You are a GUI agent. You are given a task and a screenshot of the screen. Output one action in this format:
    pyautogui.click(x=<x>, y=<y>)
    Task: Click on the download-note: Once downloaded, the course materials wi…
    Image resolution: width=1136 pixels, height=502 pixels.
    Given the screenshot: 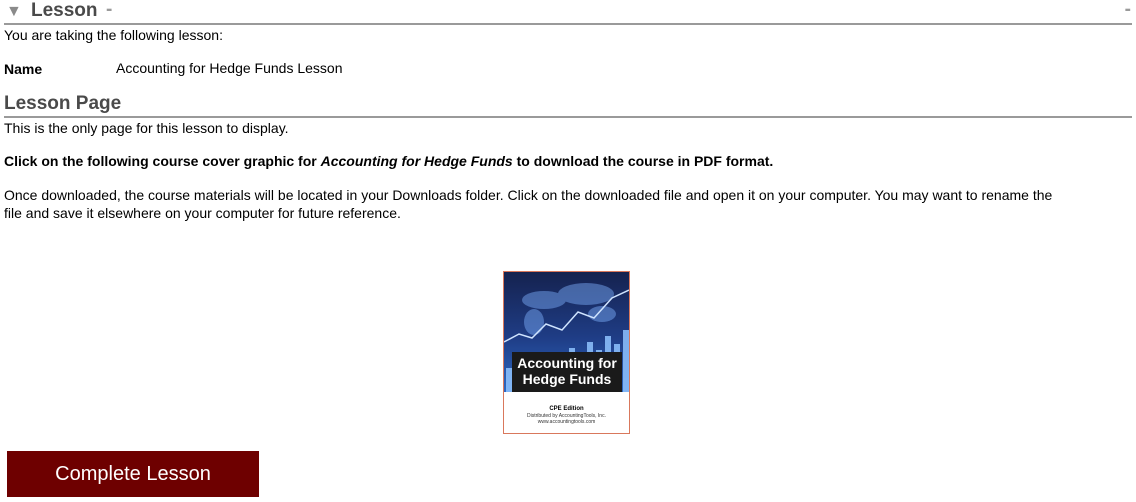 What is the action you would take?
    pyautogui.click(x=528, y=204)
    